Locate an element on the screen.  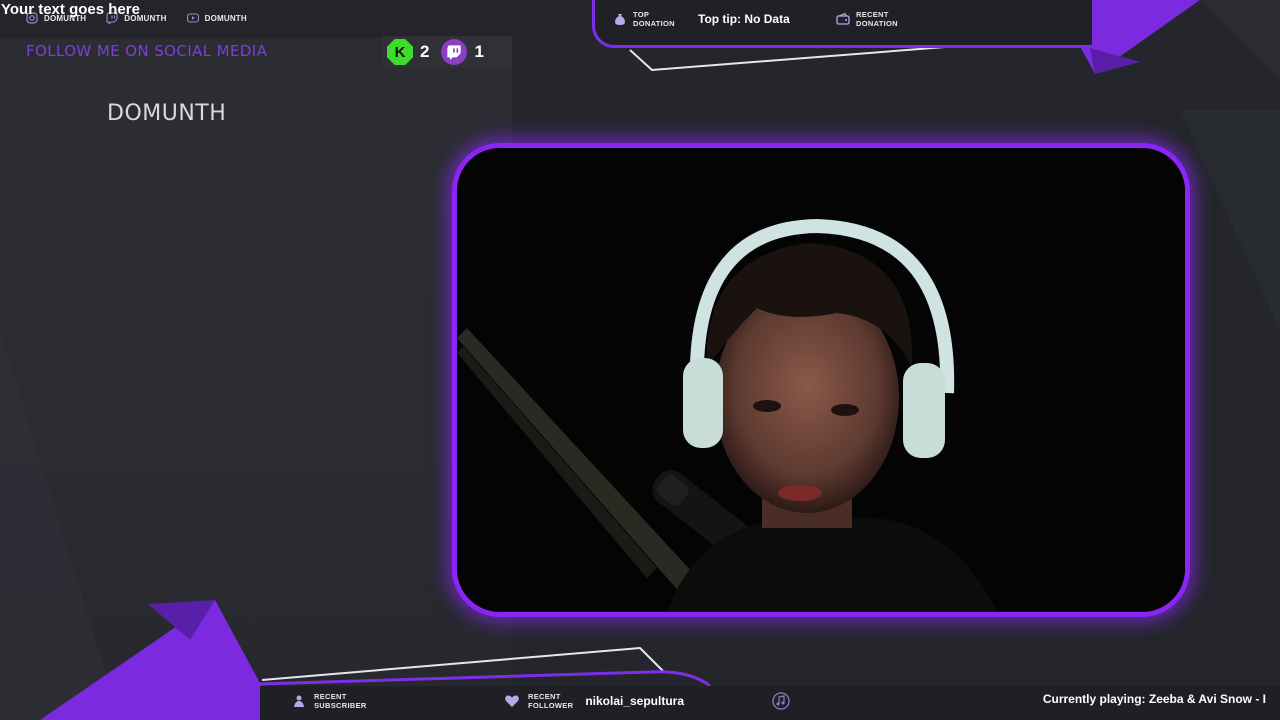
social-name-youtube: DOMUNTH is located at coordinates (225, 18).